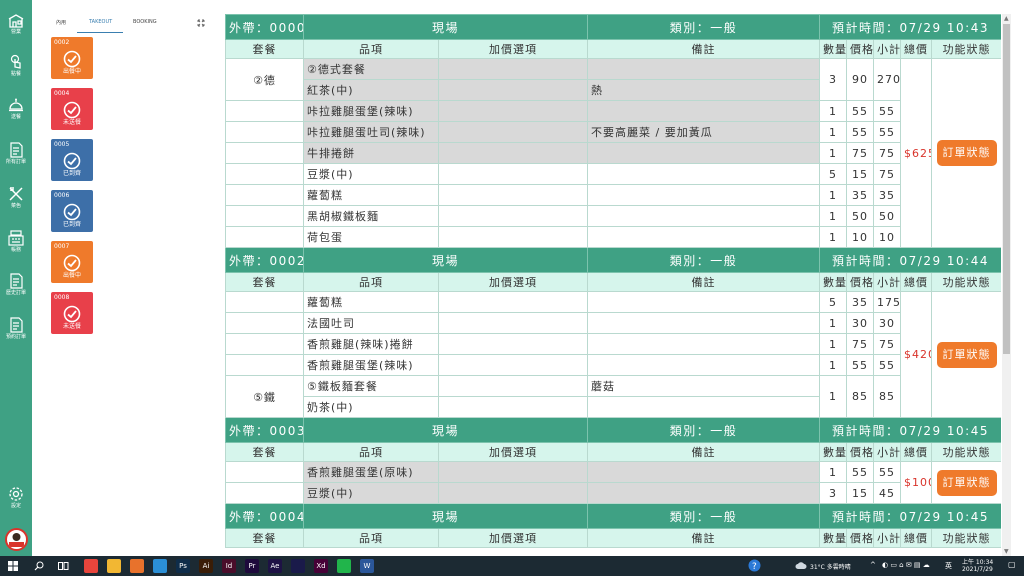 The height and width of the screenshot is (576, 1024). I want to click on app-orange-icon, so click(137, 566).